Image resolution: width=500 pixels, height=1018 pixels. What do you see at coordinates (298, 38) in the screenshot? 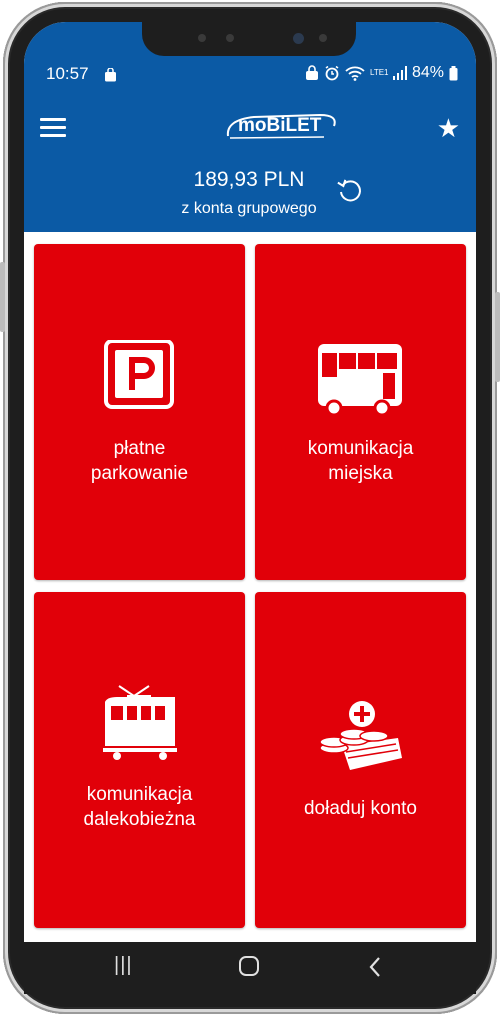
I see `front-camera-icon` at bounding box center [298, 38].